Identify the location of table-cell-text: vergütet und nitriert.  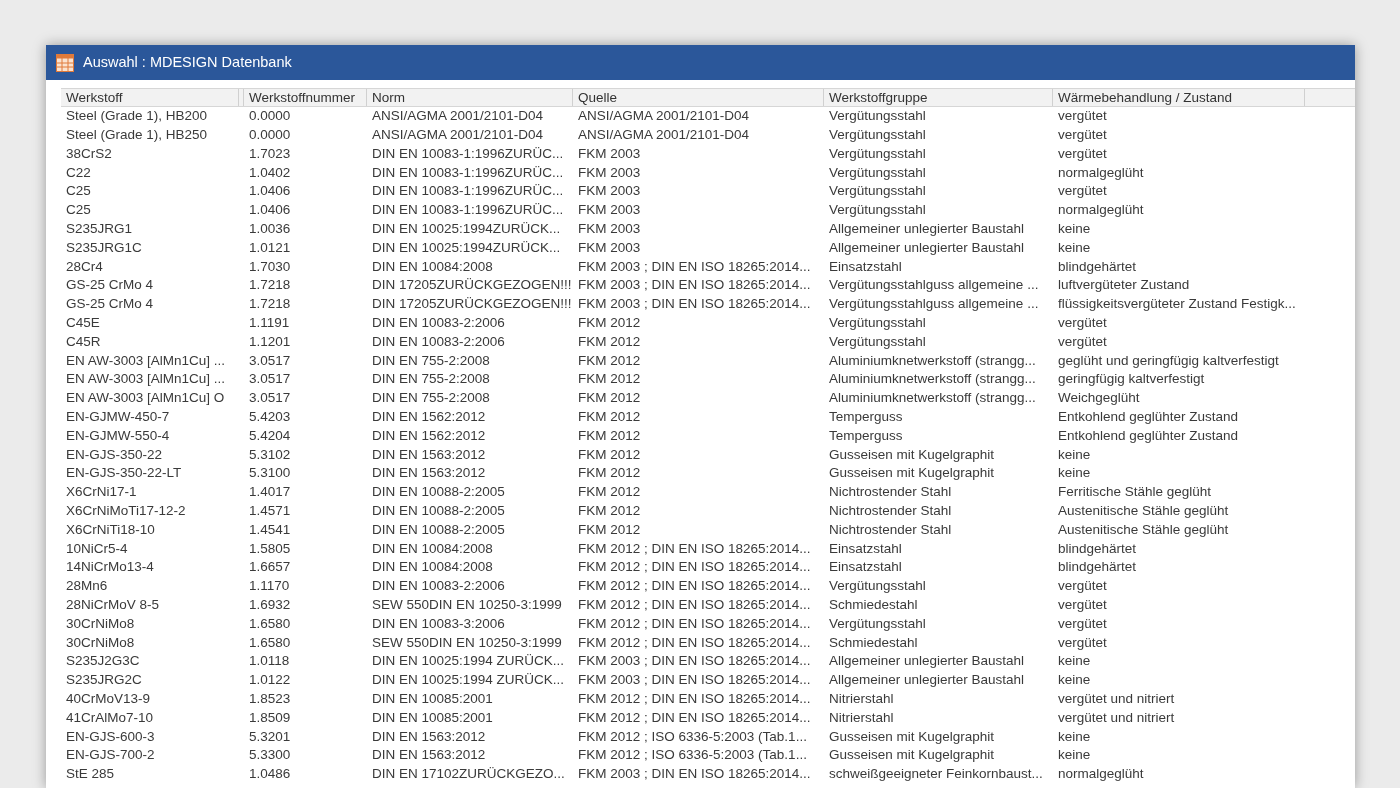
(1116, 717).